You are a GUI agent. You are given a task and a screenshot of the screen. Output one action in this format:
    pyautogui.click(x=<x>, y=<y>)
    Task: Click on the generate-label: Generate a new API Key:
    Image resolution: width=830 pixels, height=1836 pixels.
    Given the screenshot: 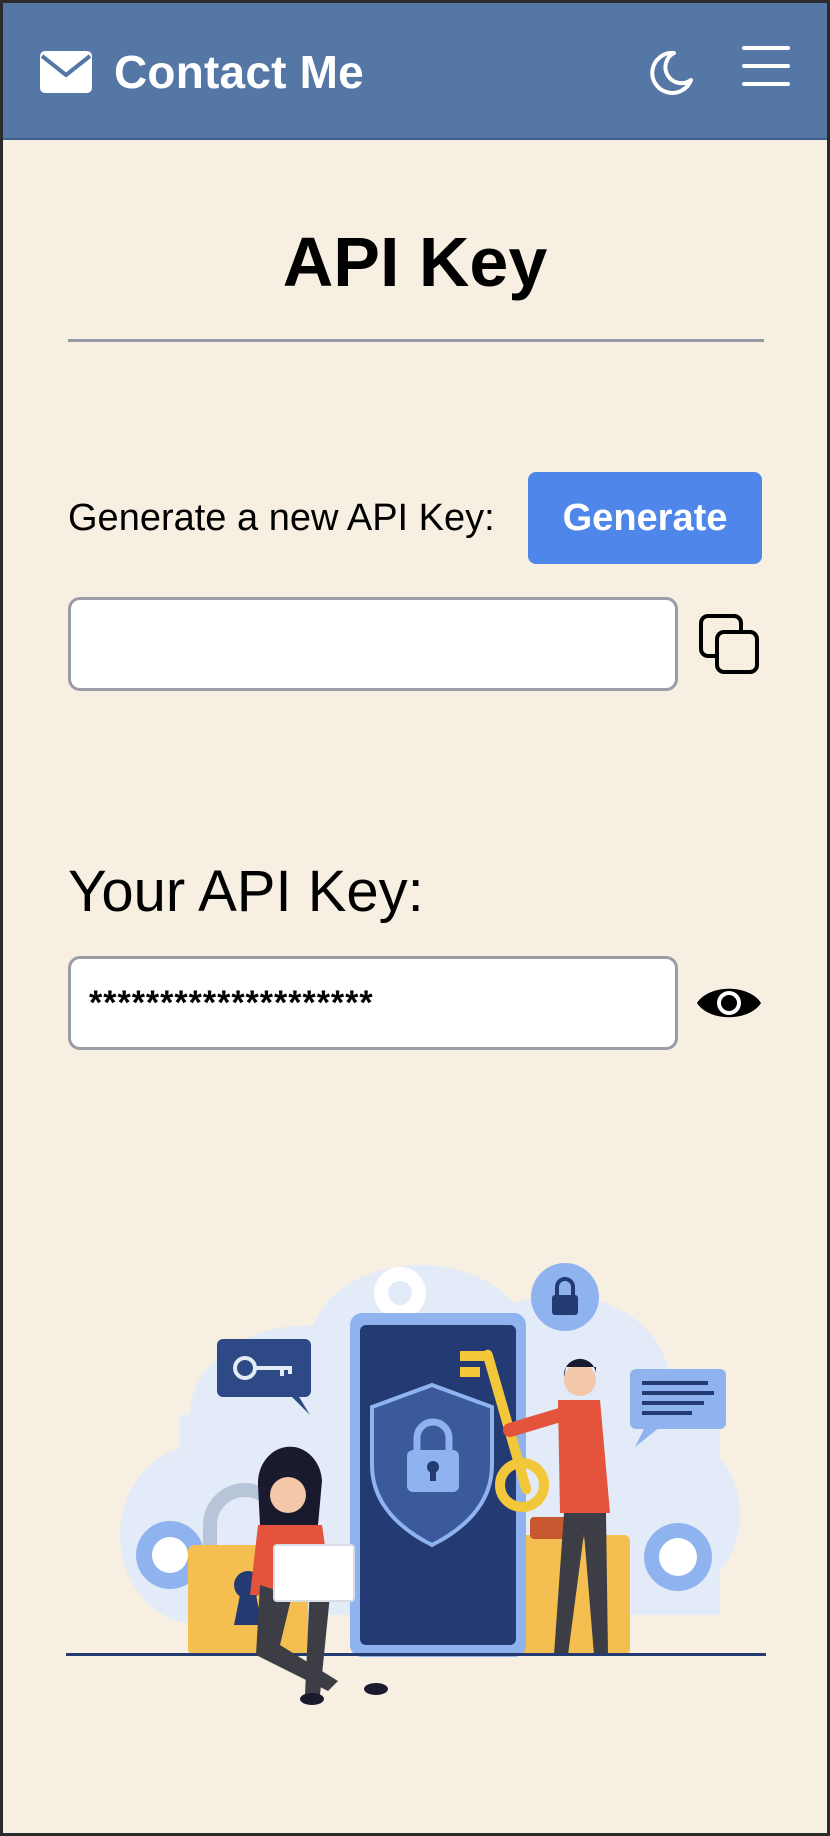 What is the action you would take?
    pyautogui.click(x=281, y=518)
    